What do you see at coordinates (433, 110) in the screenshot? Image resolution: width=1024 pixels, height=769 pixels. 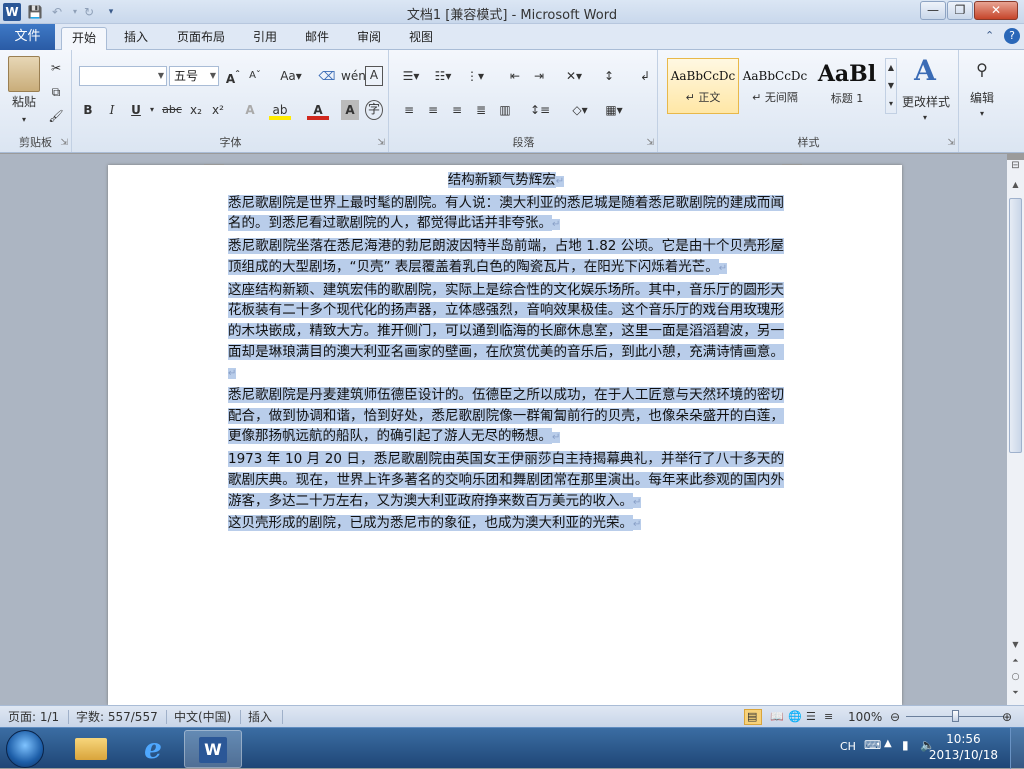 I see `align-center-icon: ≡` at bounding box center [433, 110].